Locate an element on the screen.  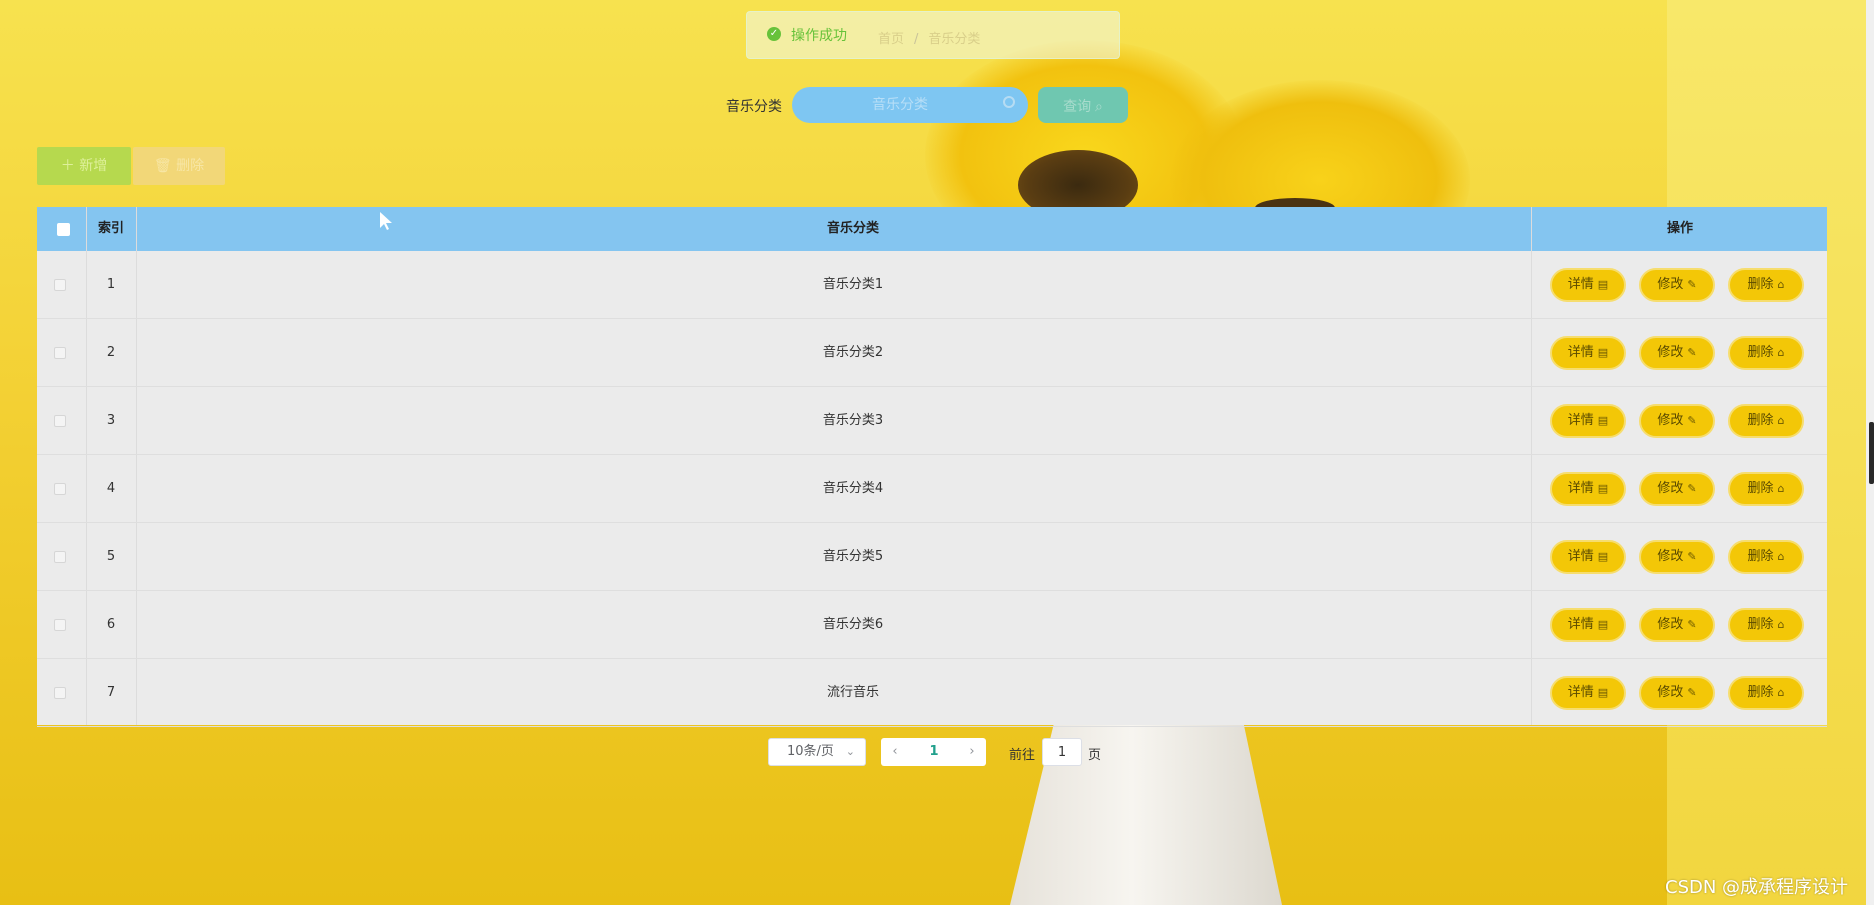
pager: ‹ 1 › is located at coordinates (933, 752).